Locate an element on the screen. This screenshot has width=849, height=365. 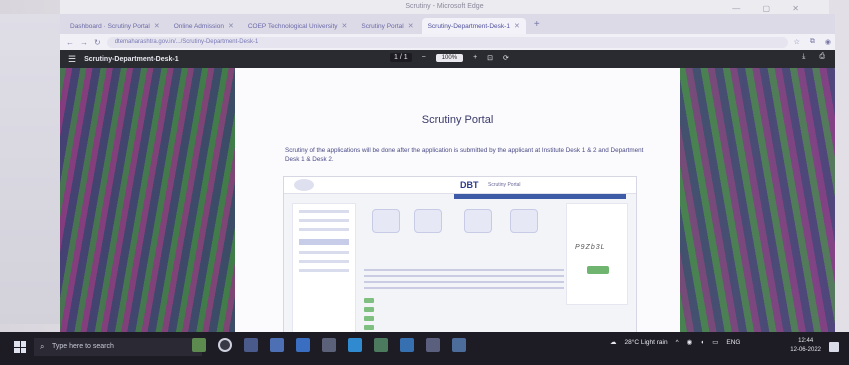
notification-icon is located at coordinates (834, 347).